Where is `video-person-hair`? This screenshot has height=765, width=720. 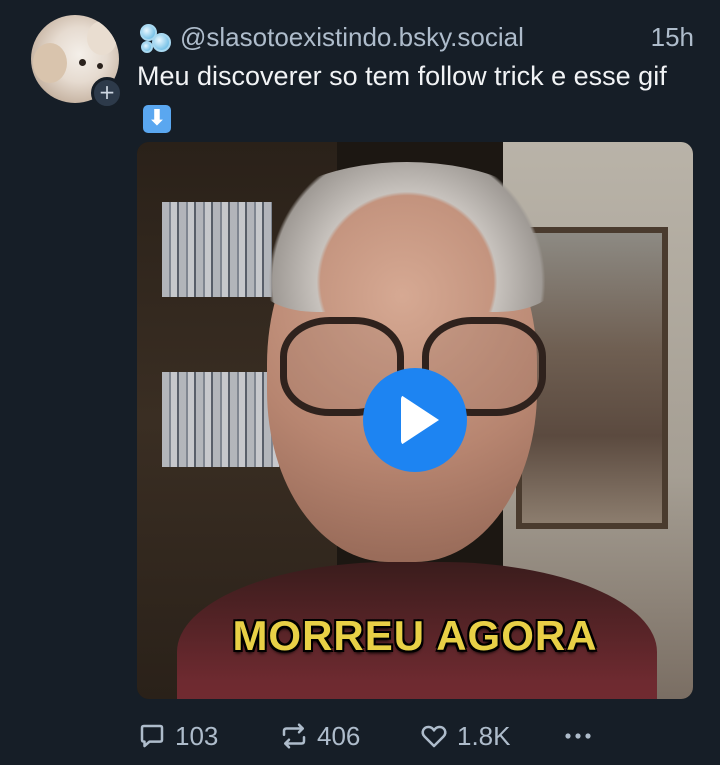 video-person-hair is located at coordinates (407, 237).